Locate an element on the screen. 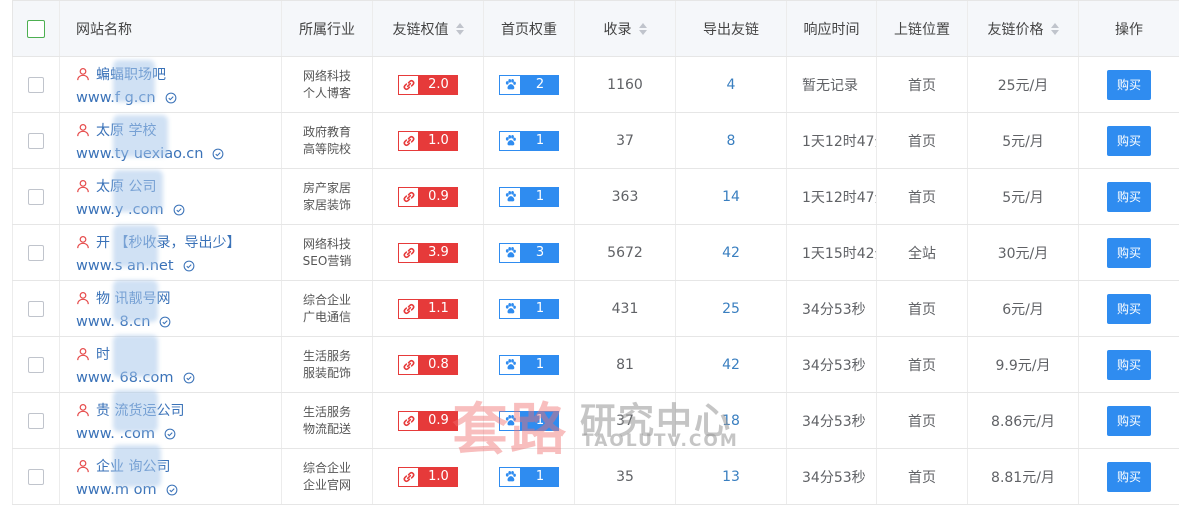 This screenshot has width=1179, height=505. link-weight-value: 1.0 is located at coordinates (438, 140).